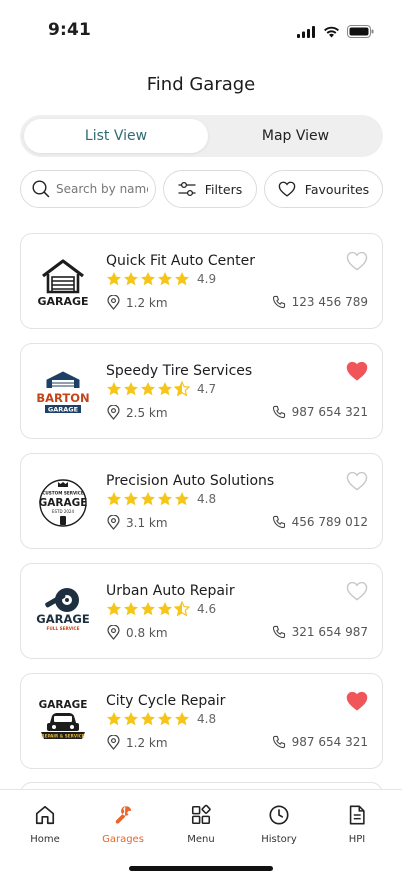  What do you see at coordinates (102, 189) in the screenshot?
I see `search-input` at bounding box center [102, 189].